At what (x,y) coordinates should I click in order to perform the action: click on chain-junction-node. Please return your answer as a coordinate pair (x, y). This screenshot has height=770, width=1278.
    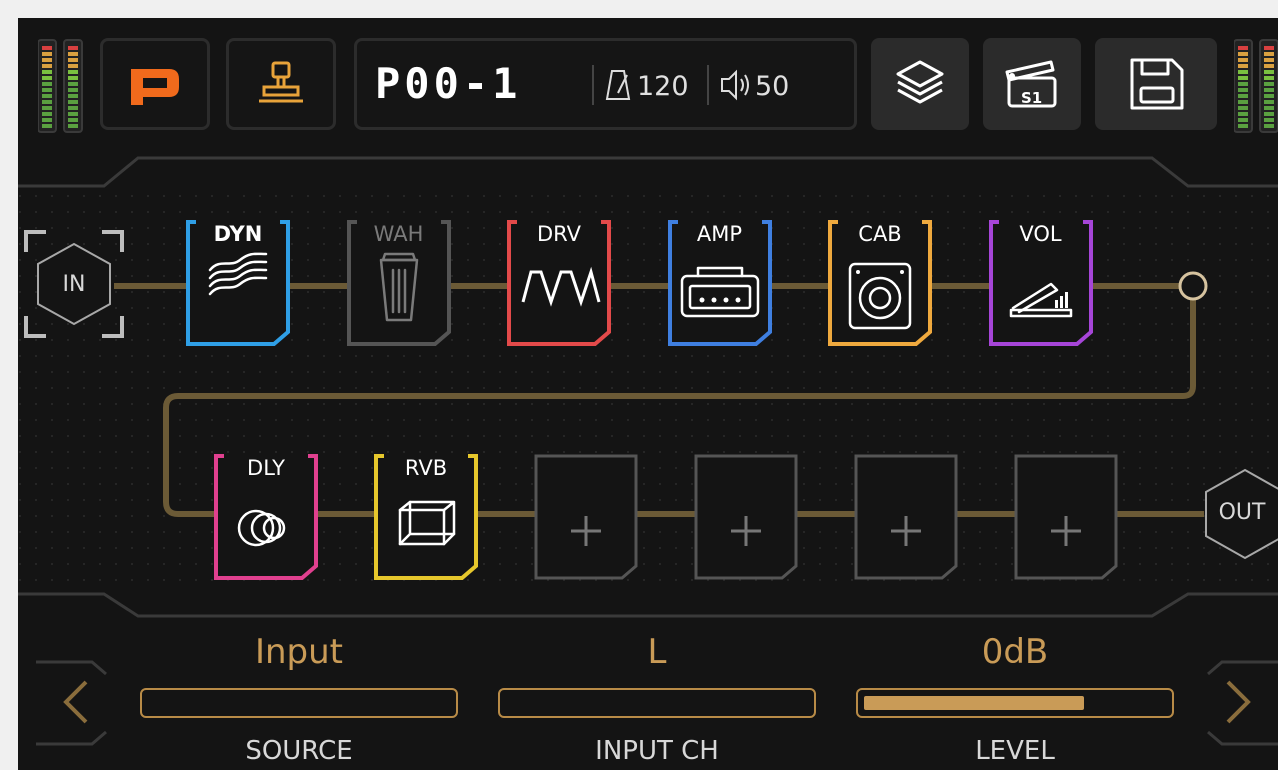
    Looking at the image, I should click on (1193, 286).